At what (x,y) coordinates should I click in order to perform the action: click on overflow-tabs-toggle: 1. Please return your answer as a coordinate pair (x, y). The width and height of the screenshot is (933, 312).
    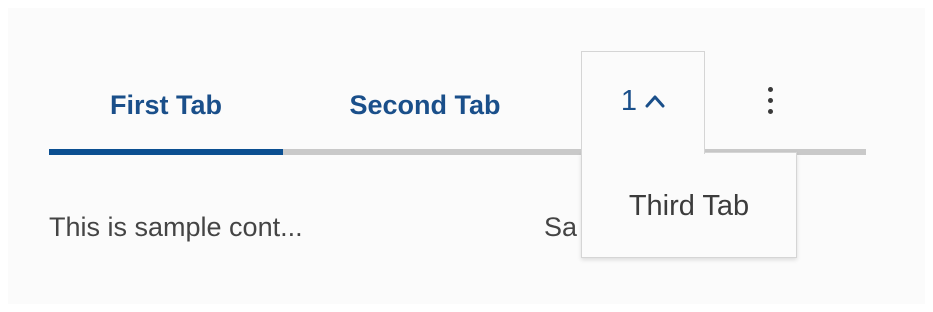
    Looking at the image, I should click on (643, 102).